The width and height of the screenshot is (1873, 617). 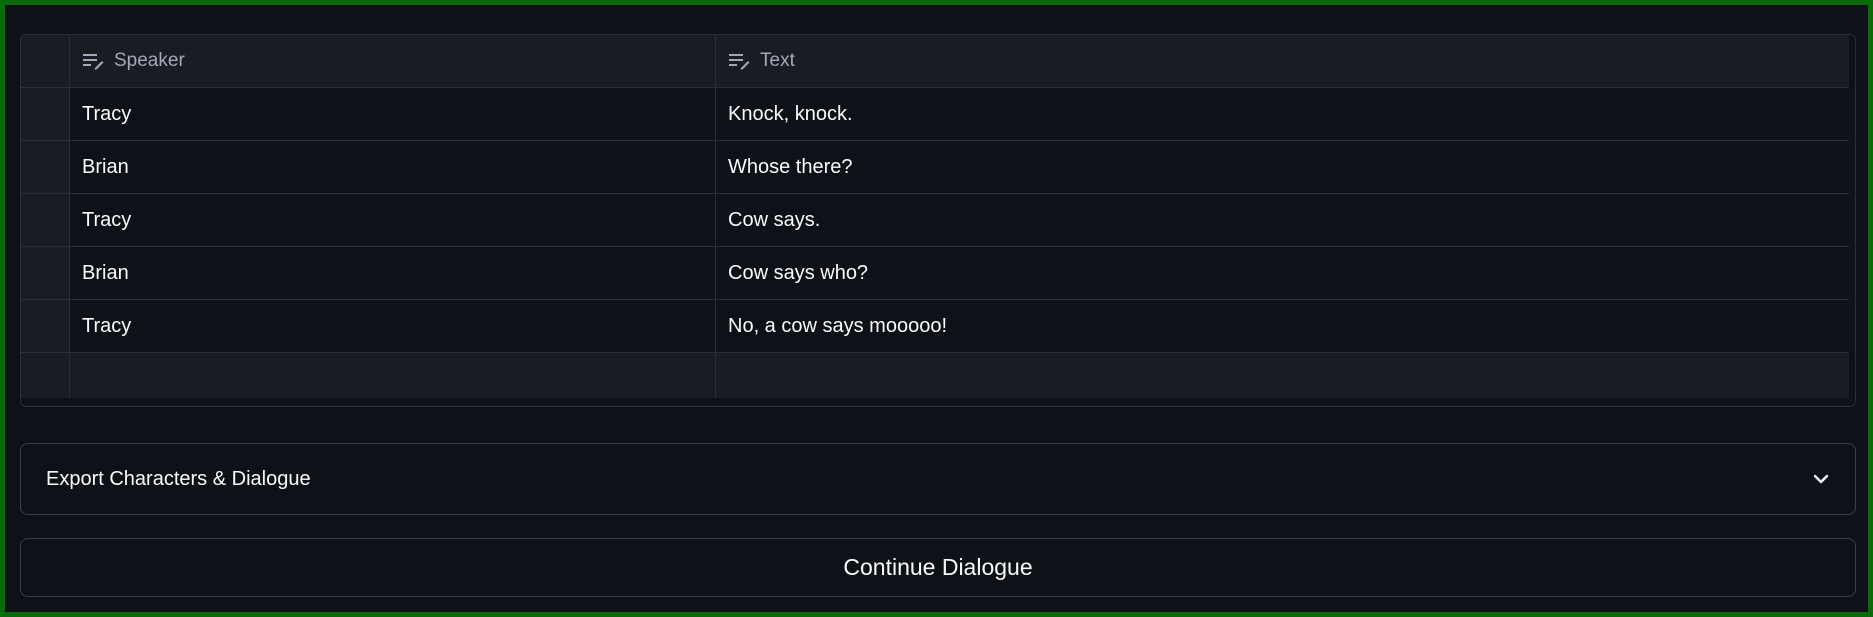 I want to click on table-row: Tracy Cow says., so click(x=935, y=220).